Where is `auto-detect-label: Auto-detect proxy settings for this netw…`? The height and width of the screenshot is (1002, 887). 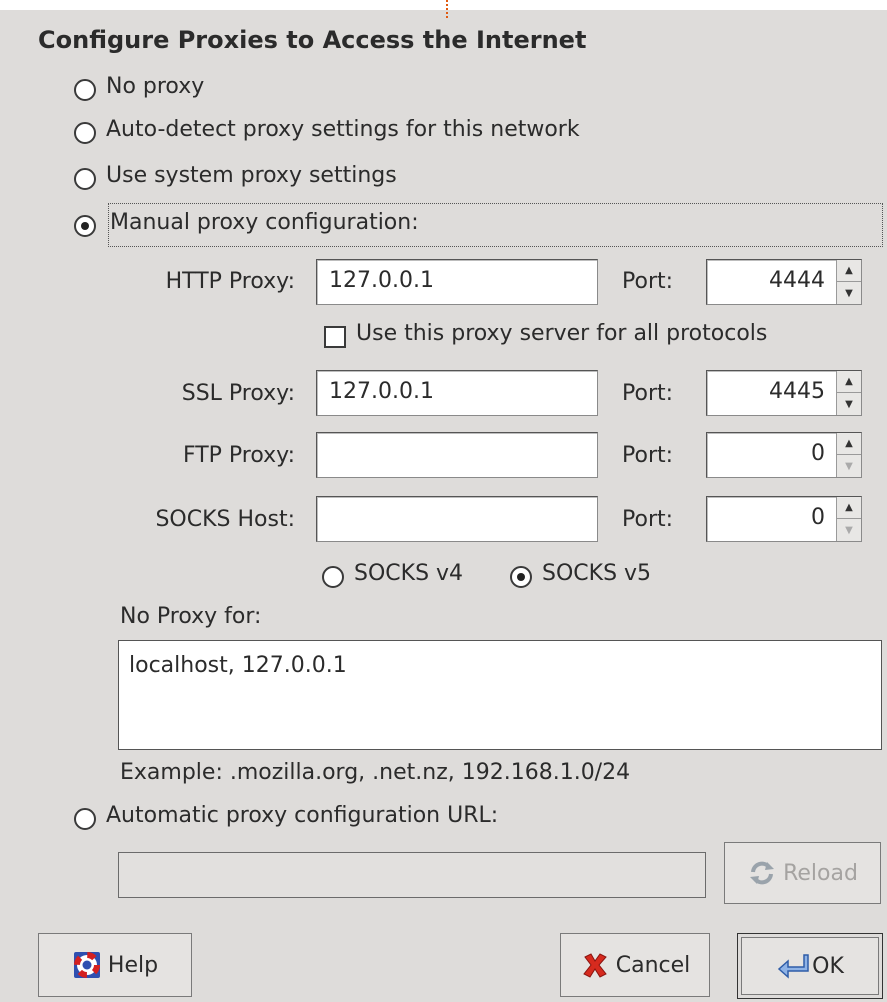 auto-detect-label: Auto-detect proxy settings for this netw… is located at coordinates (343, 129).